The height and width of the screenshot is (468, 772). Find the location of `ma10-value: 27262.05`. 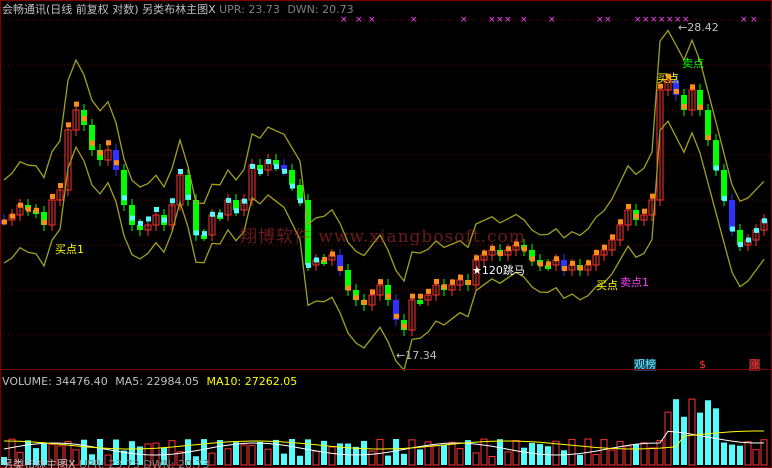

ma10-value: 27262.05 is located at coordinates (271, 381).